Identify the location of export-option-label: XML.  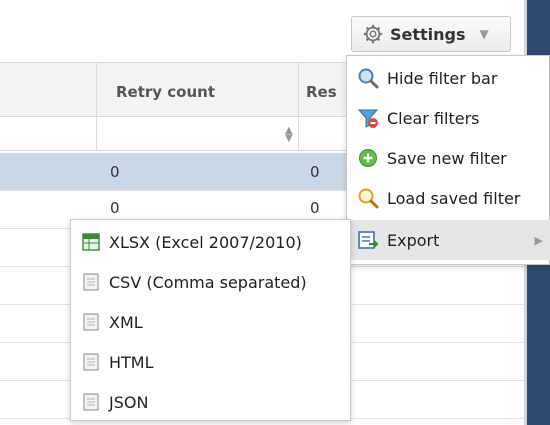
(126, 322).